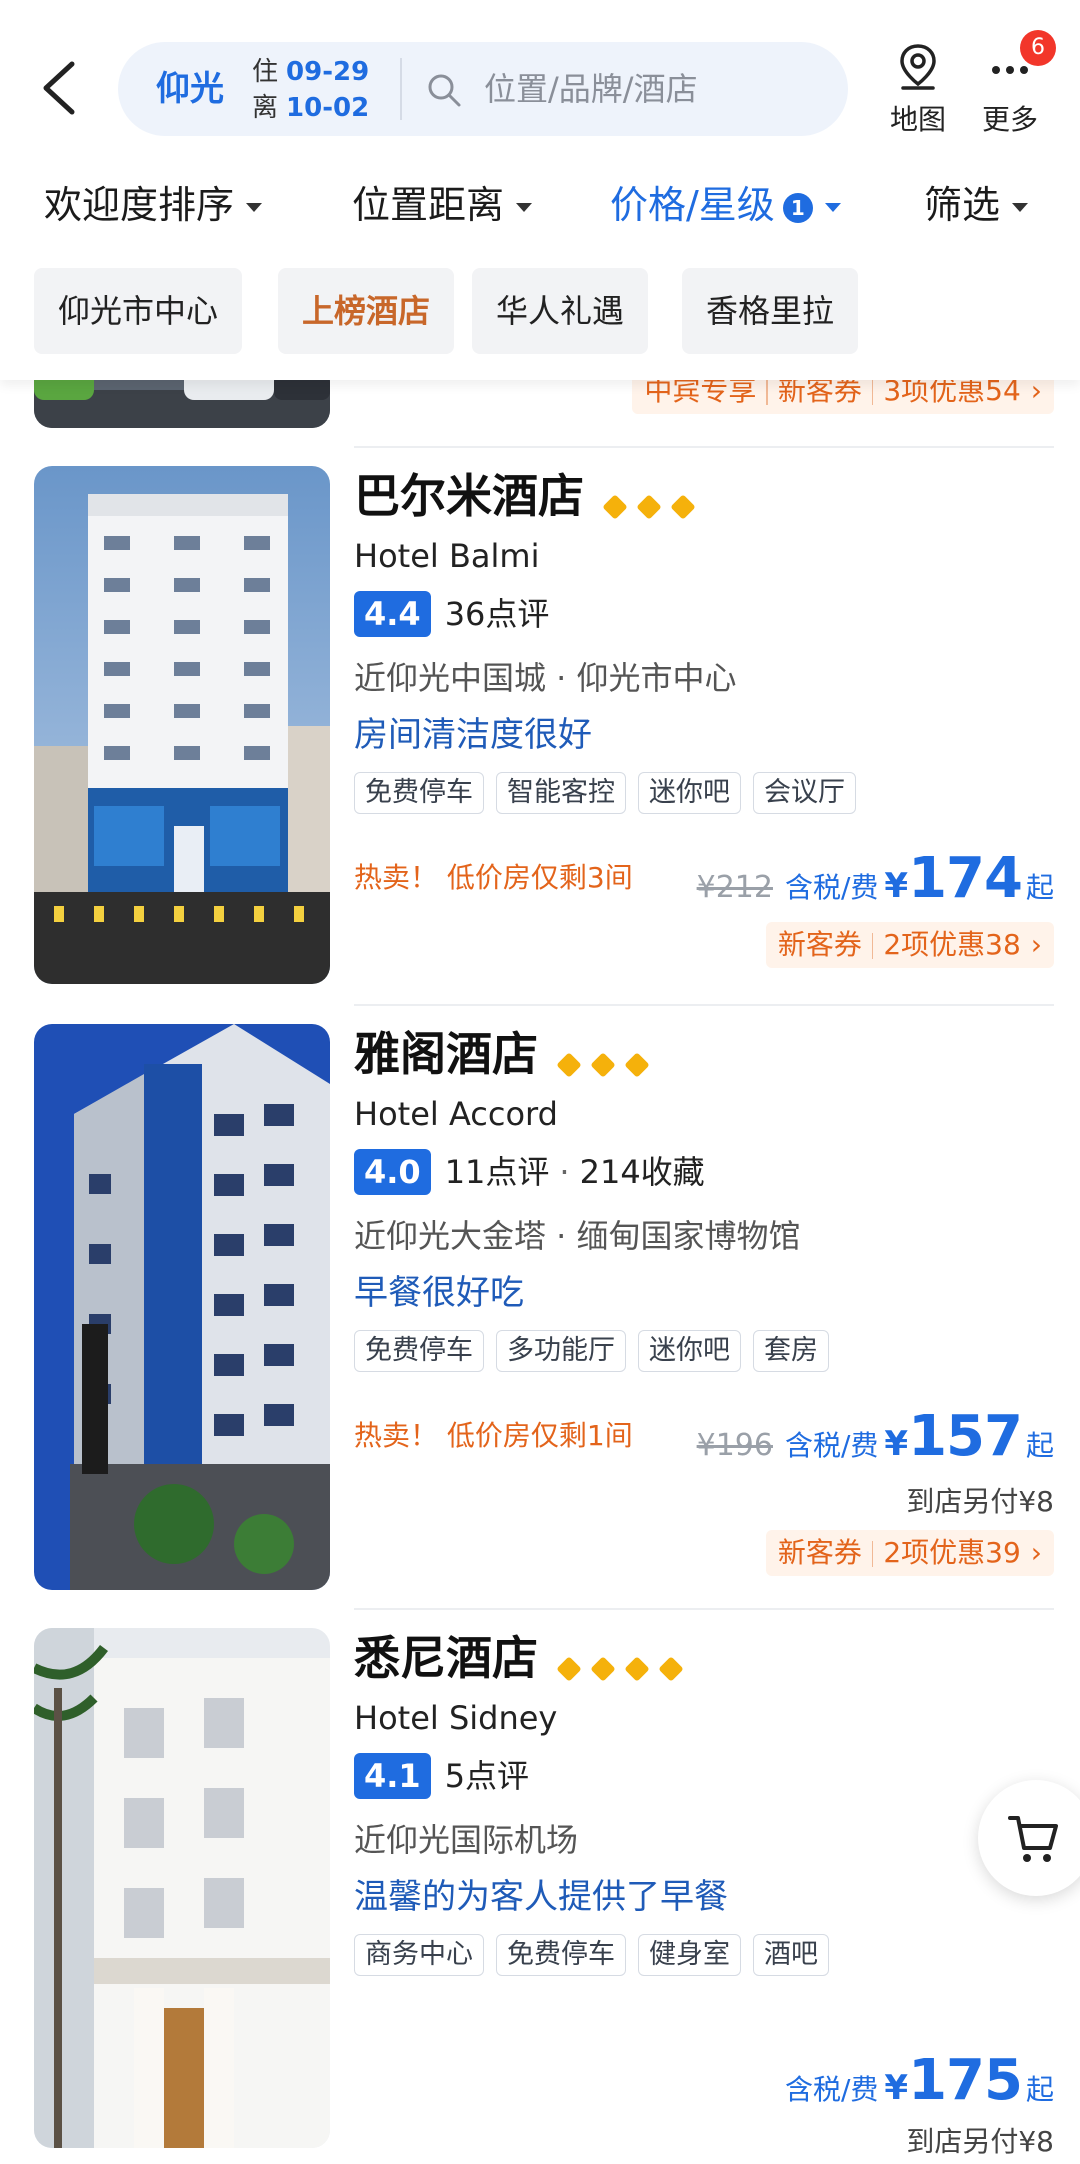  I want to click on amenity-tag: 商务中心, so click(419, 1954).